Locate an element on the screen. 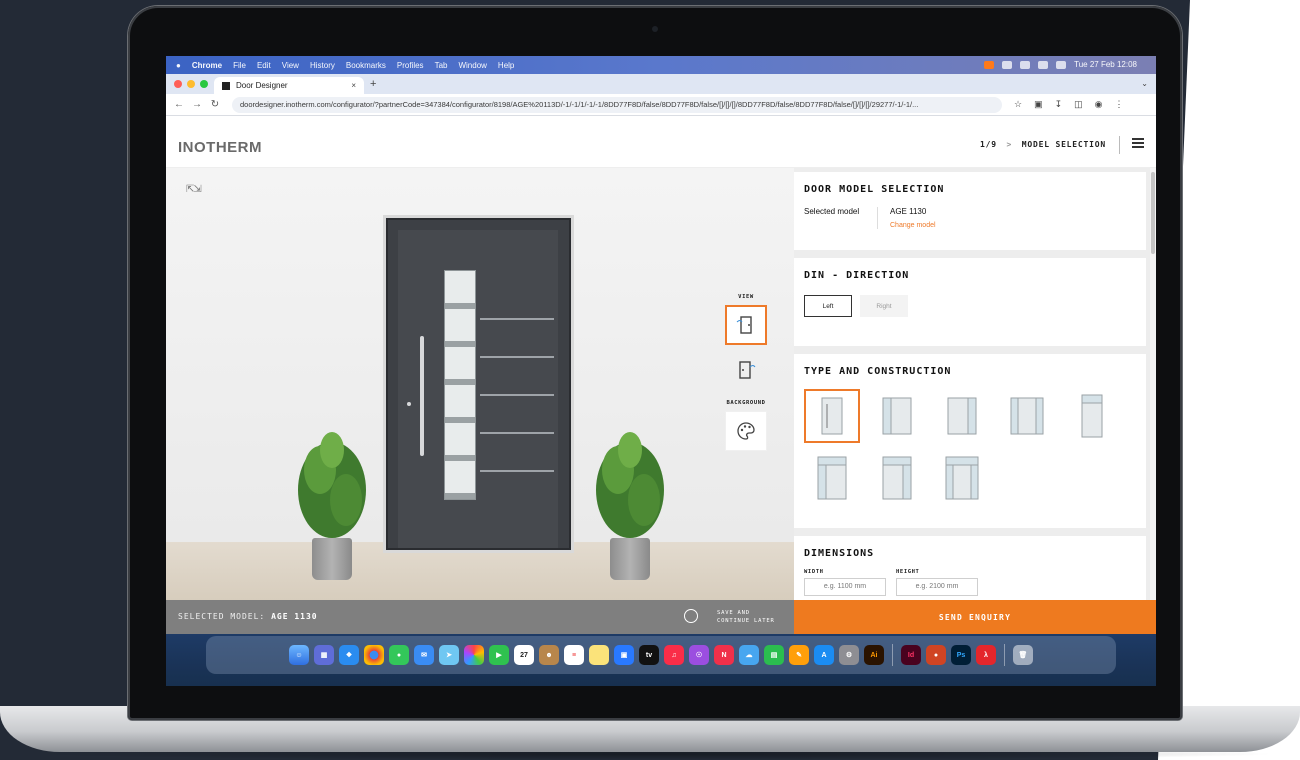 The image size is (1300, 760). podcasts-icon: ☉ is located at coordinates (699, 655).